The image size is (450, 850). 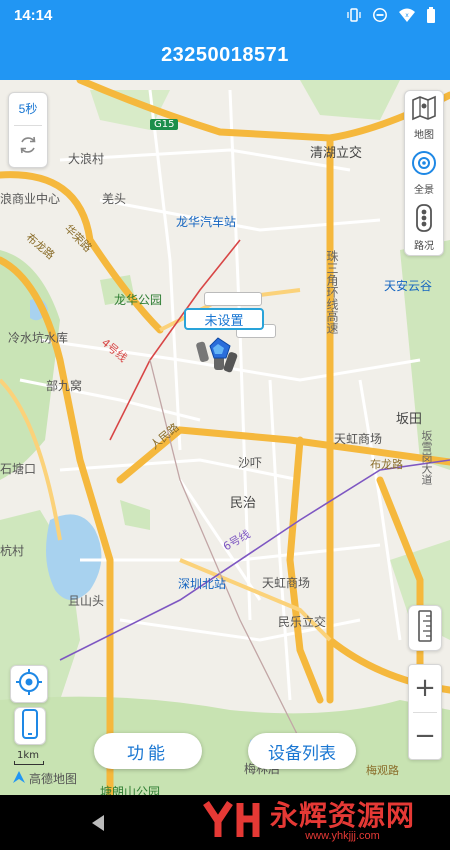 I want to click on ruler-icon, so click(x=425, y=628).